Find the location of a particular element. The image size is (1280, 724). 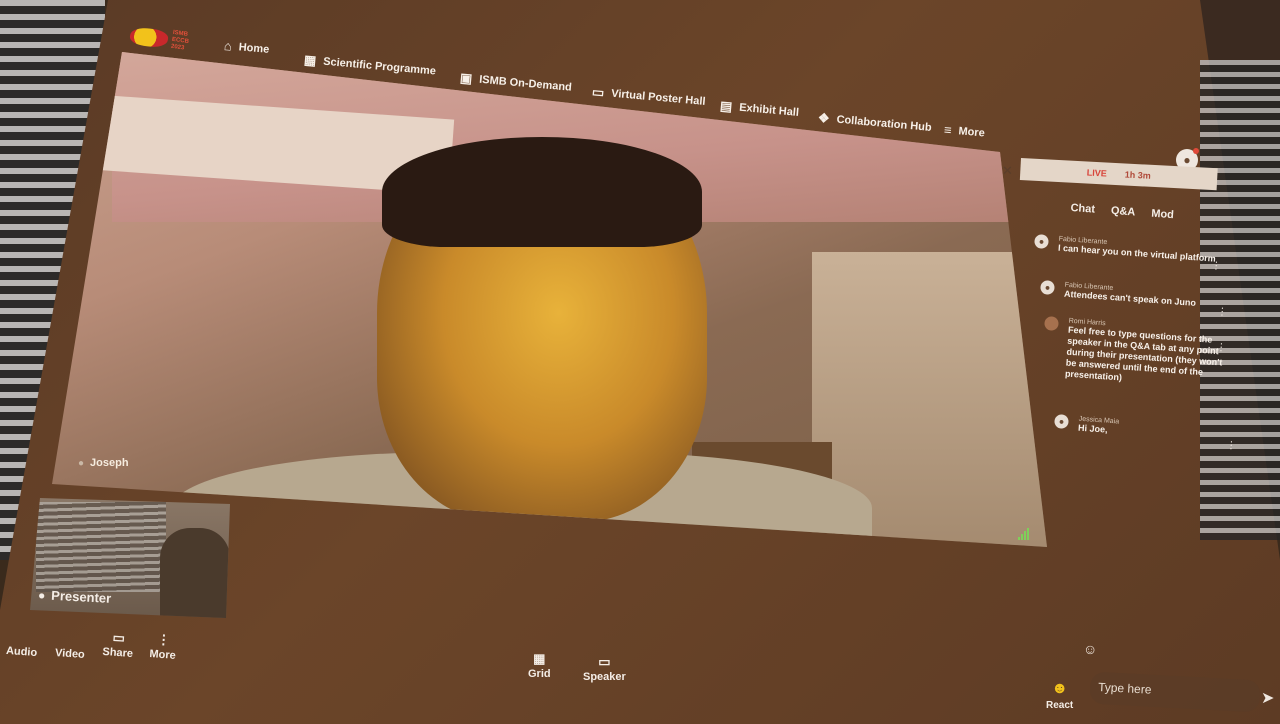

tab-mod: Mod is located at coordinates (1162, 215).